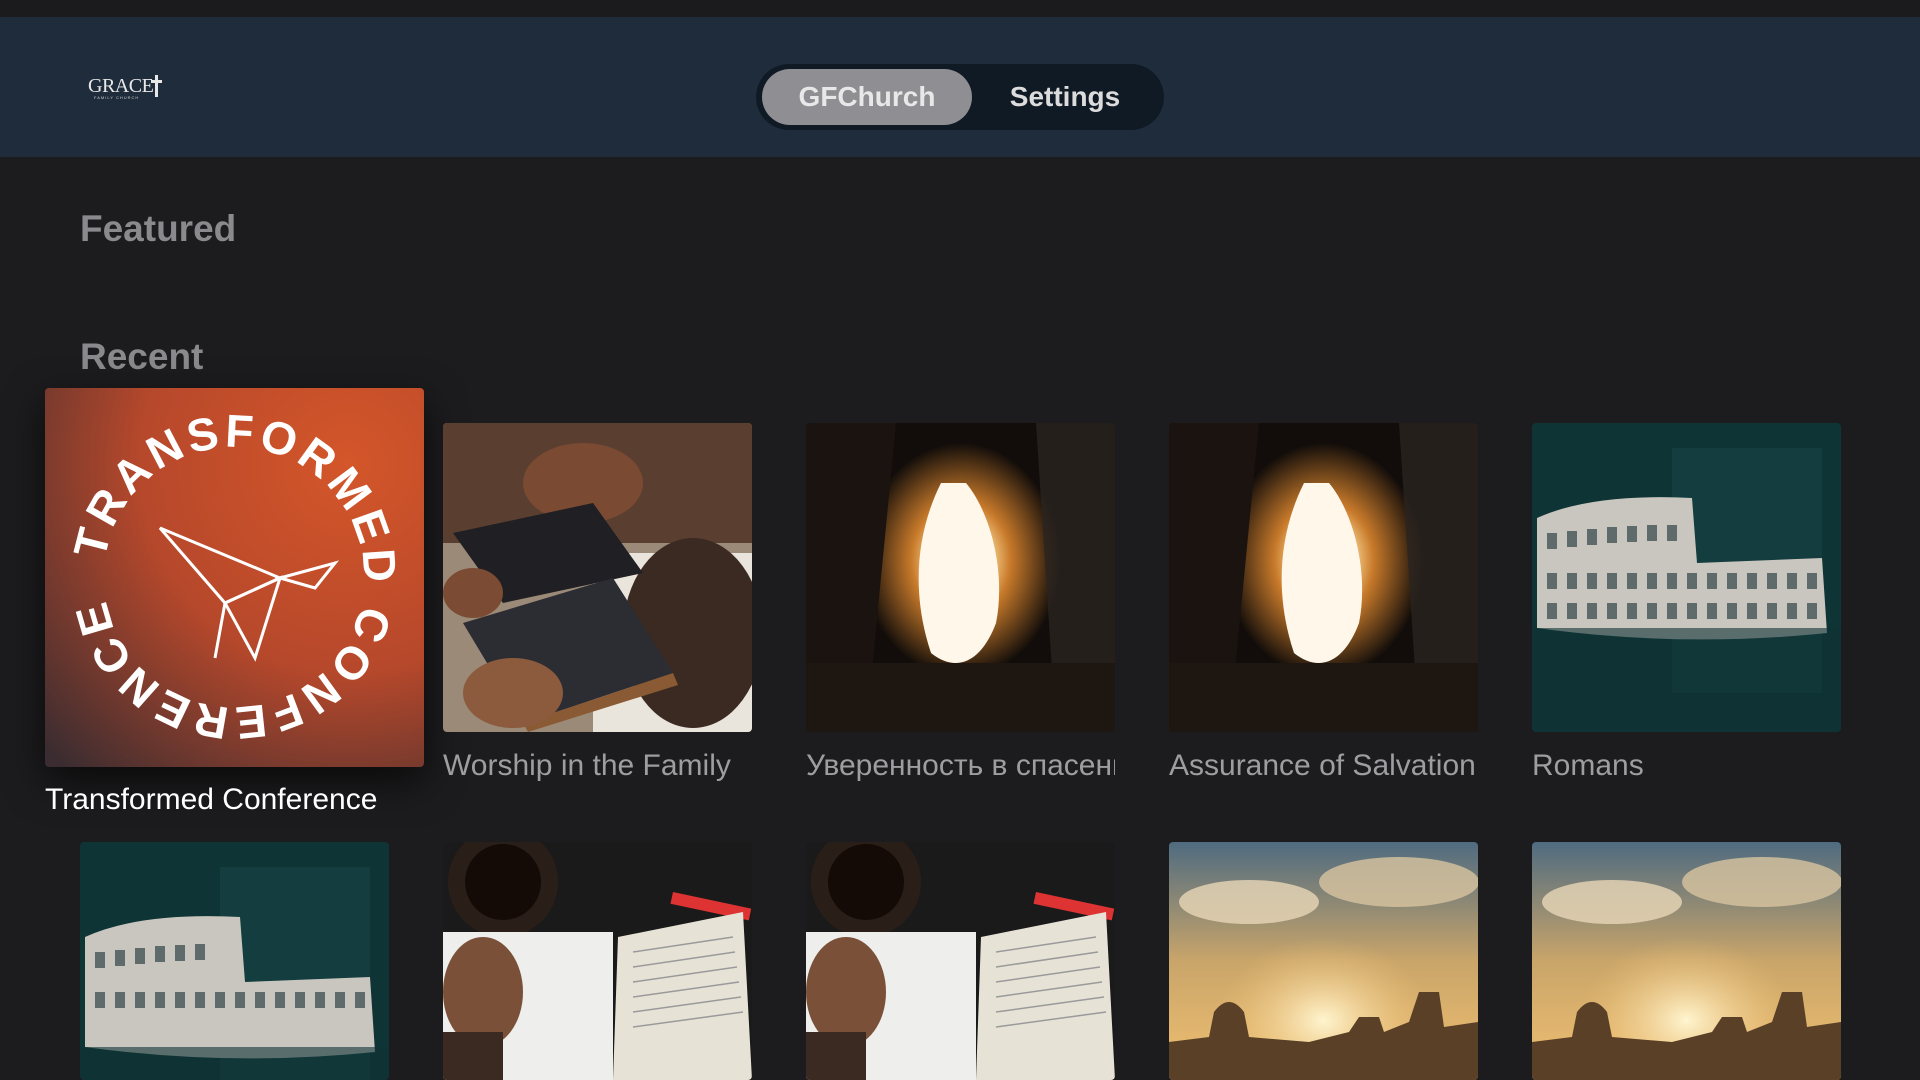  Describe the element at coordinates (1588, 765) in the screenshot. I see `recent-item-title: Romans` at that location.